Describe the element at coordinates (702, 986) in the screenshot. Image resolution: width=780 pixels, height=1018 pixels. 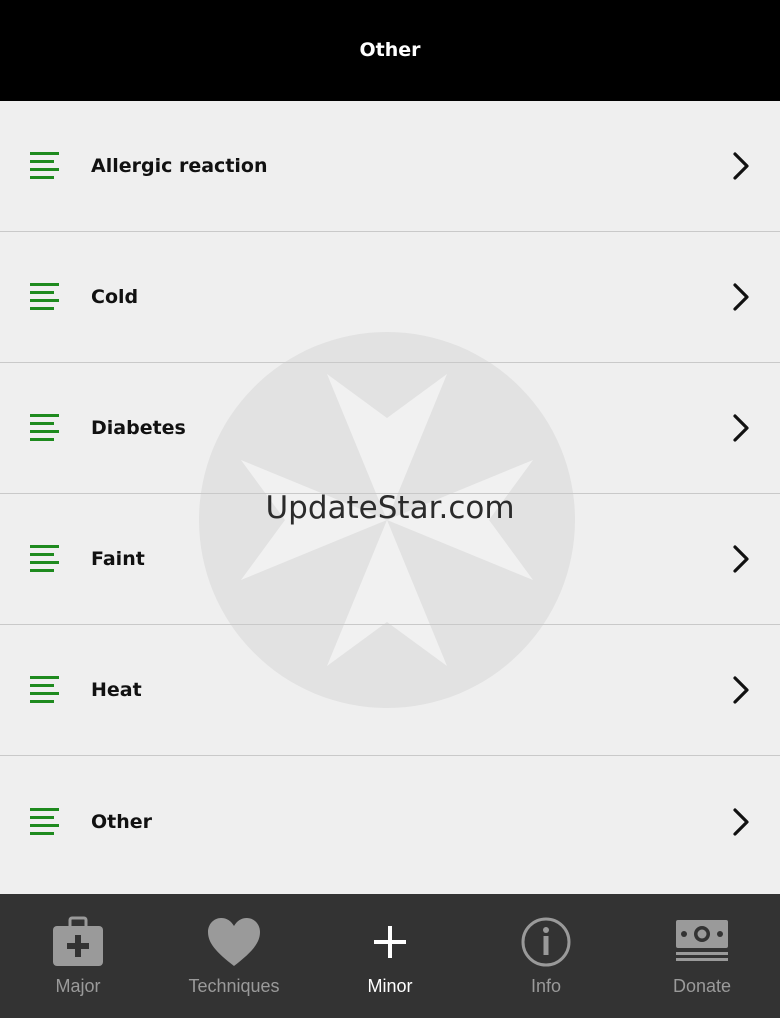
I see `tab-label: Donate` at that location.